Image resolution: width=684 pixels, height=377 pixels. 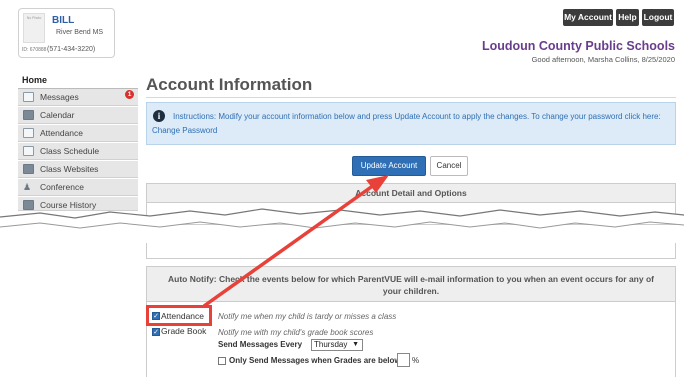 I want to click on annotation-arrow, so click(x=295, y=241).